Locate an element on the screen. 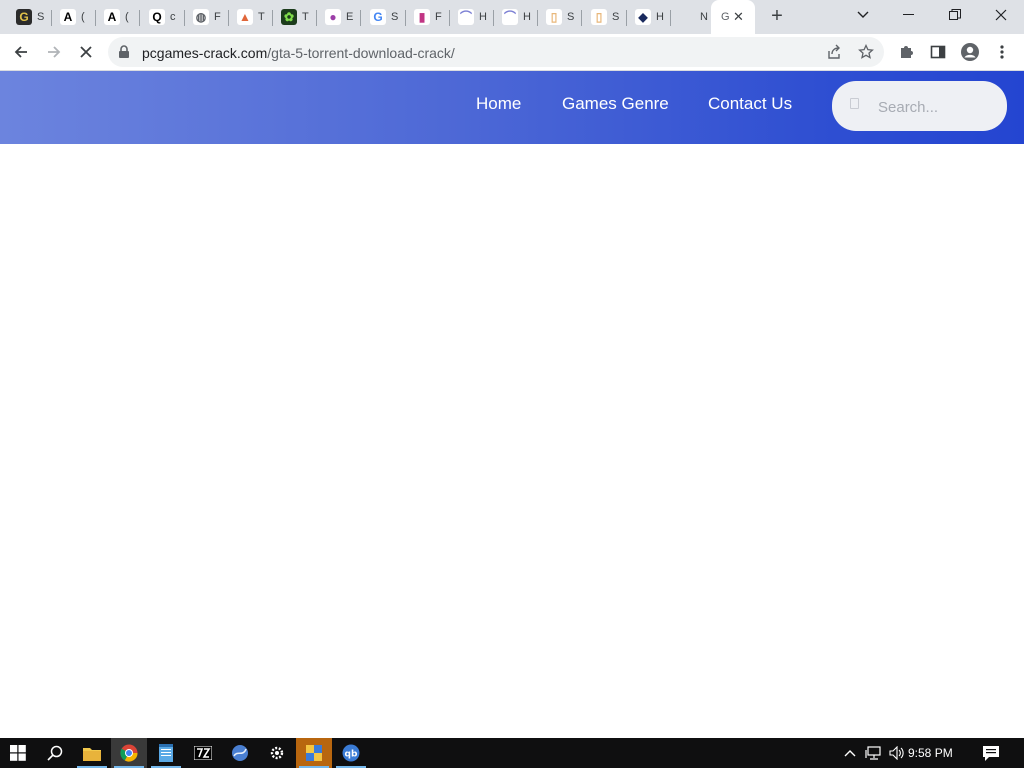  lock-icon is located at coordinates (124, 52).